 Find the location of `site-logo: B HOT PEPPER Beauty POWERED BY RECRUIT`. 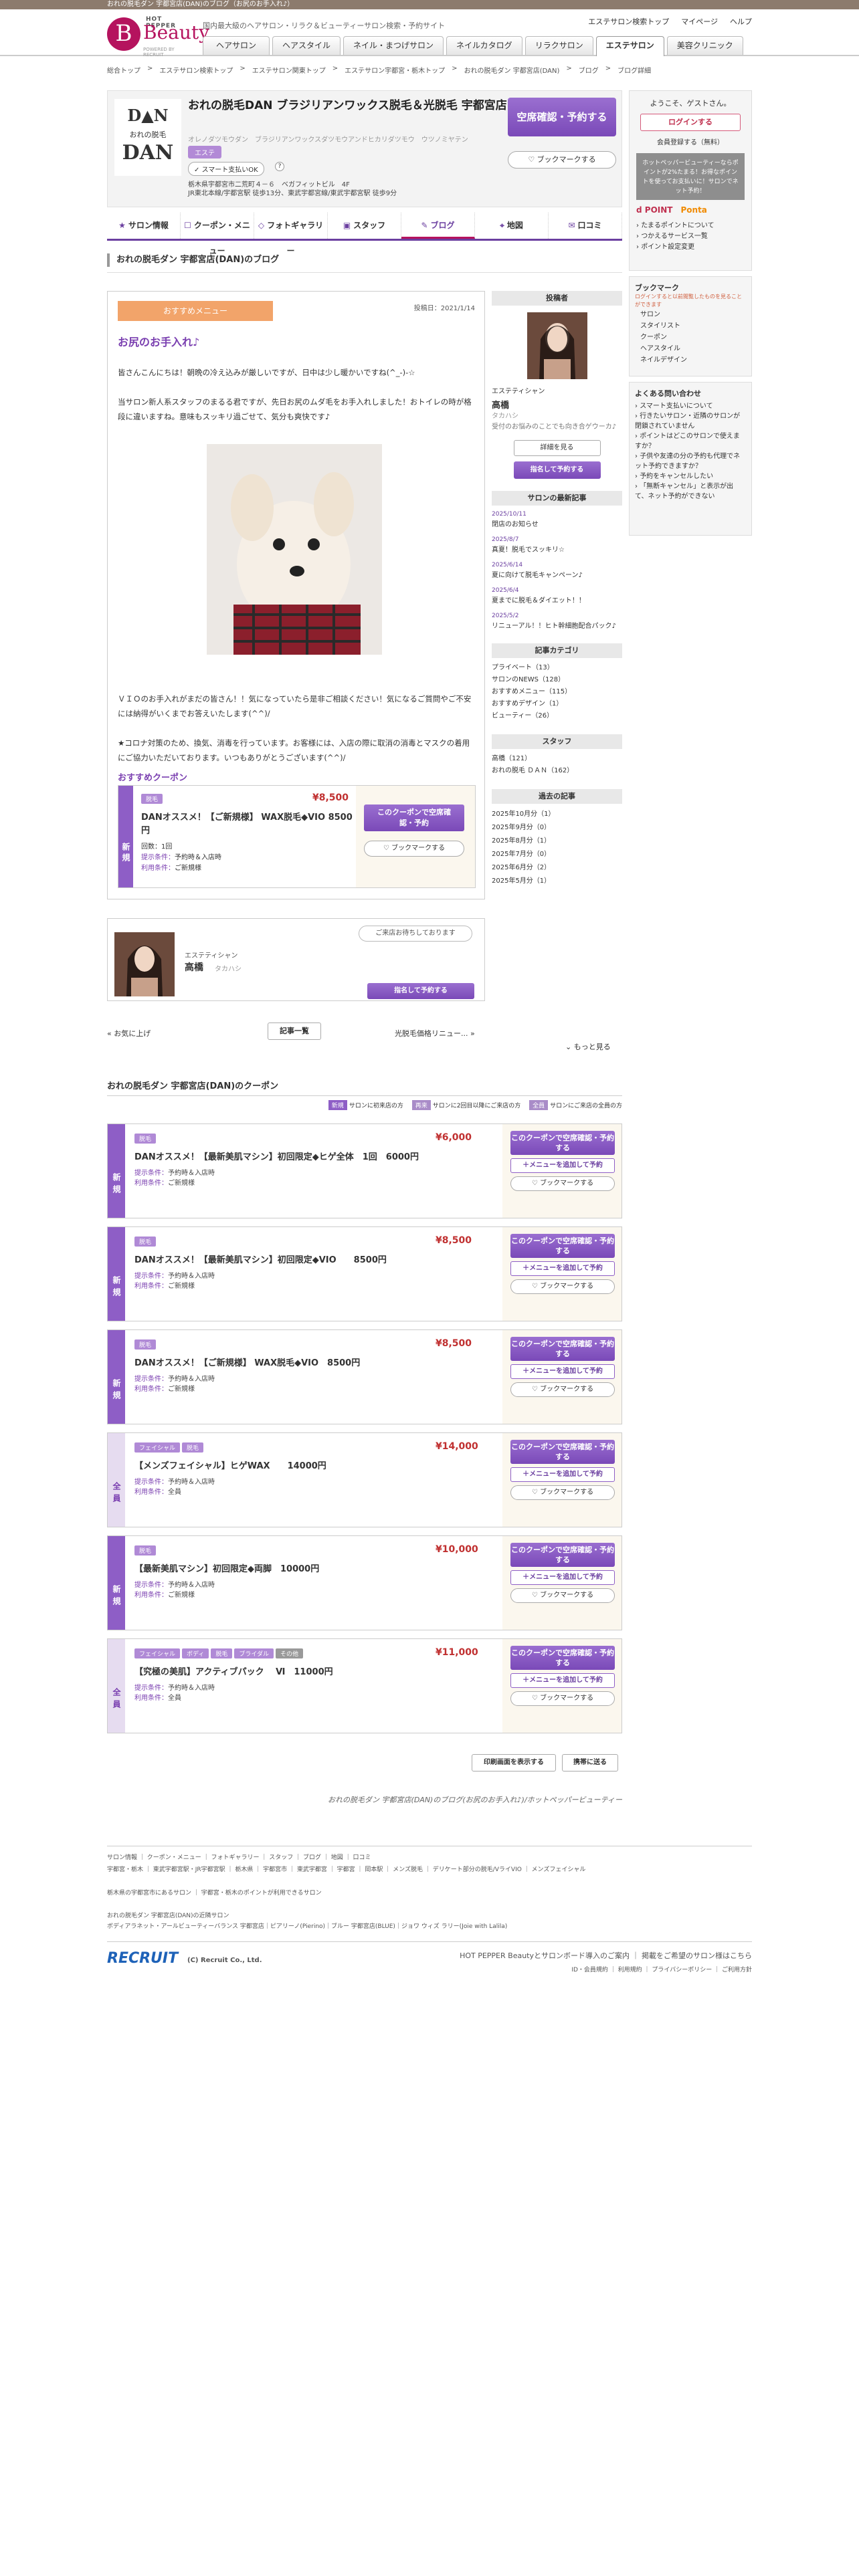

site-logo: B HOT PEPPER Beauty POWERED BY RECRUIT is located at coordinates (158, 35).